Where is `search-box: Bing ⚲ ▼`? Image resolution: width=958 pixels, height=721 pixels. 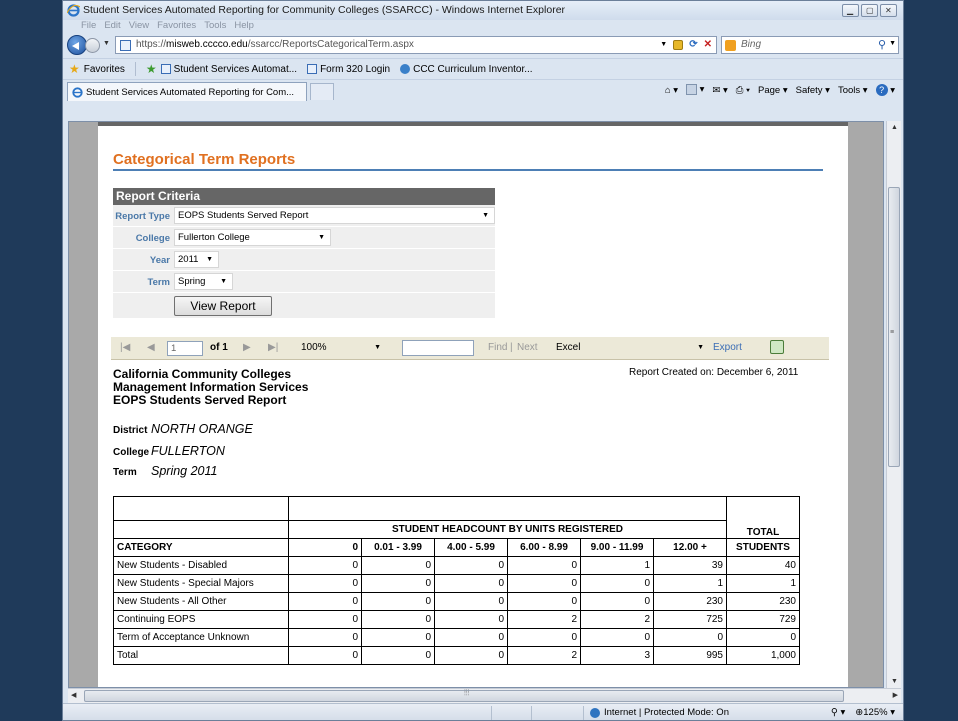 search-box: Bing ⚲ ▼ is located at coordinates (810, 45).